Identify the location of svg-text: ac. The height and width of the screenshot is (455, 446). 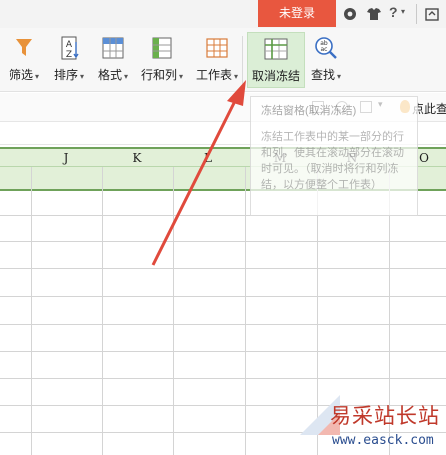
(324, 49).